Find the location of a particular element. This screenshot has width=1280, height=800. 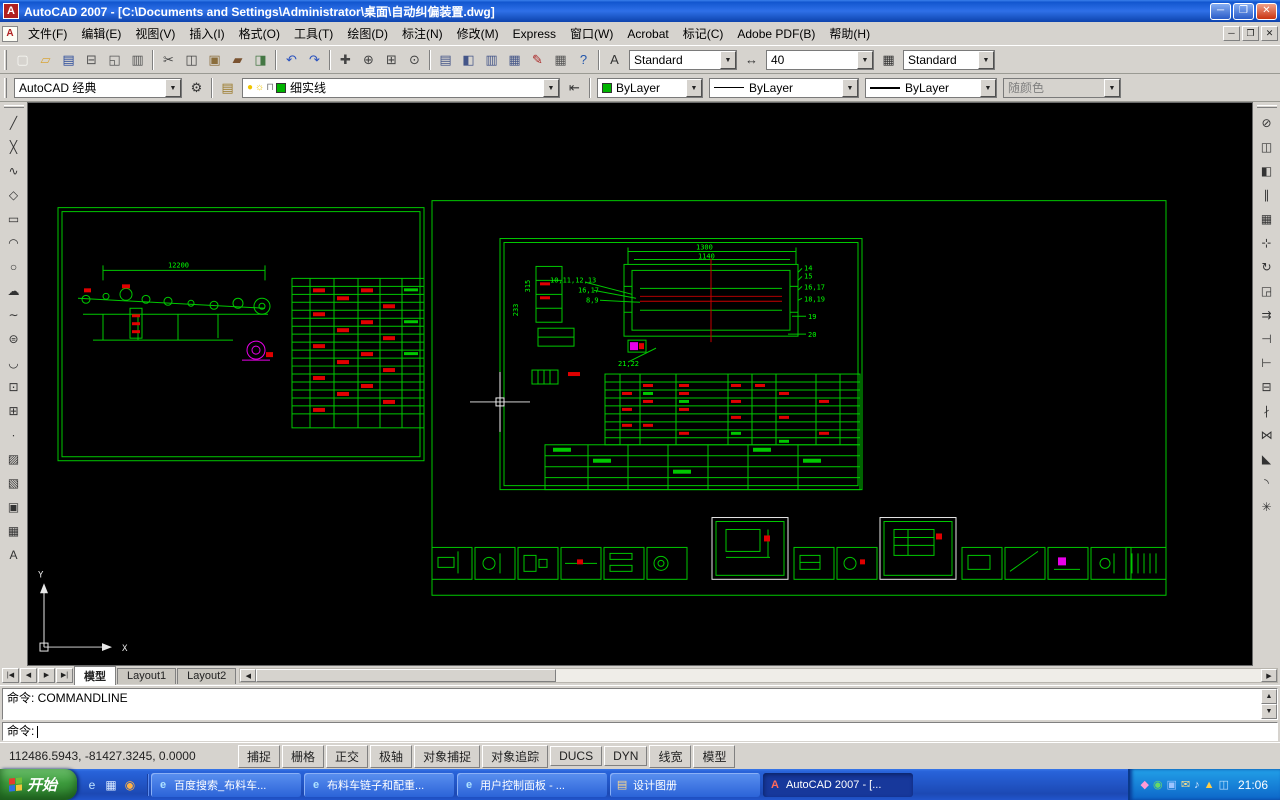

status-toggle-otrack: 对象追踪 is located at coordinates (515, 756).